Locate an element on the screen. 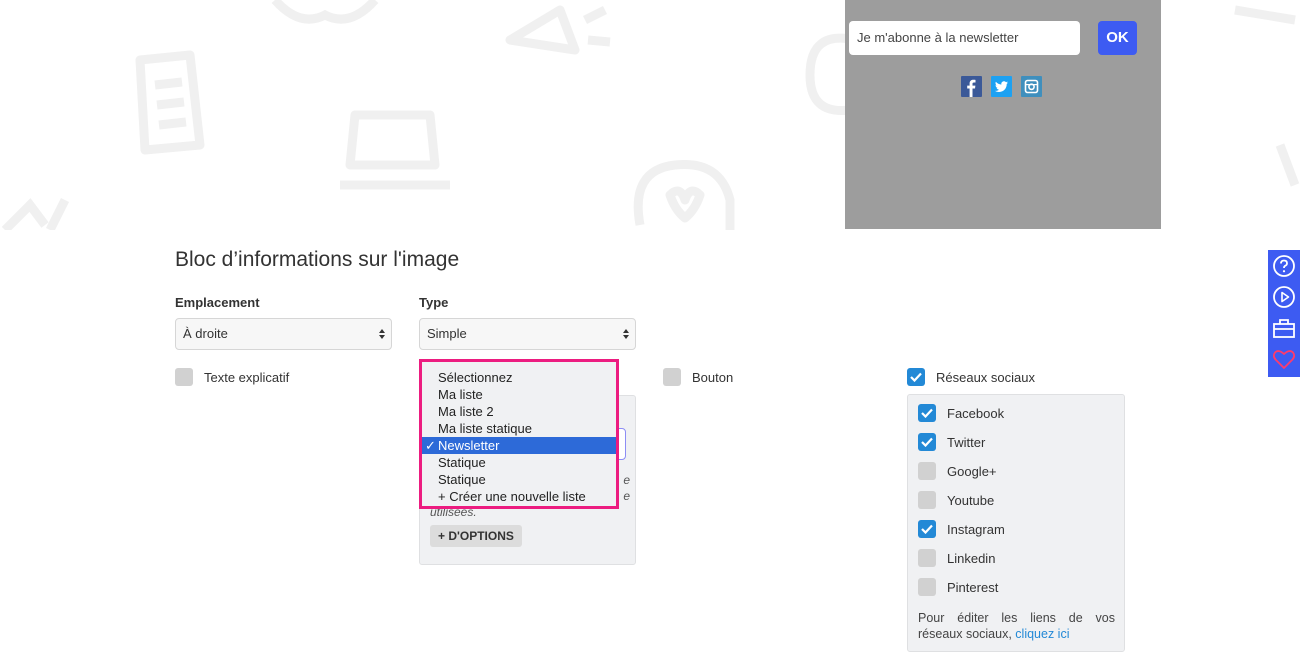 This screenshot has height=655, width=1300. play-icon is located at coordinates (1284, 297).